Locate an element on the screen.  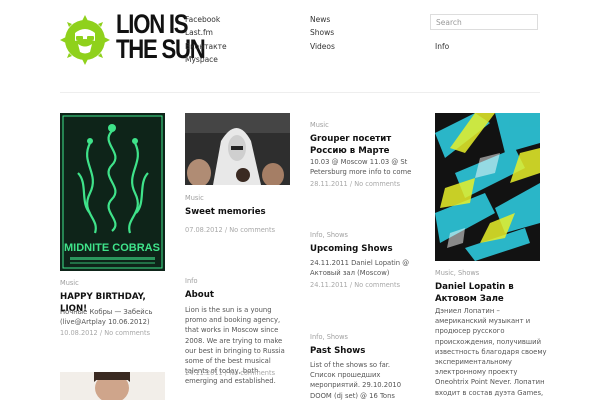
post-meta: 07.08.2012 / No comments is located at coordinates (230, 230).